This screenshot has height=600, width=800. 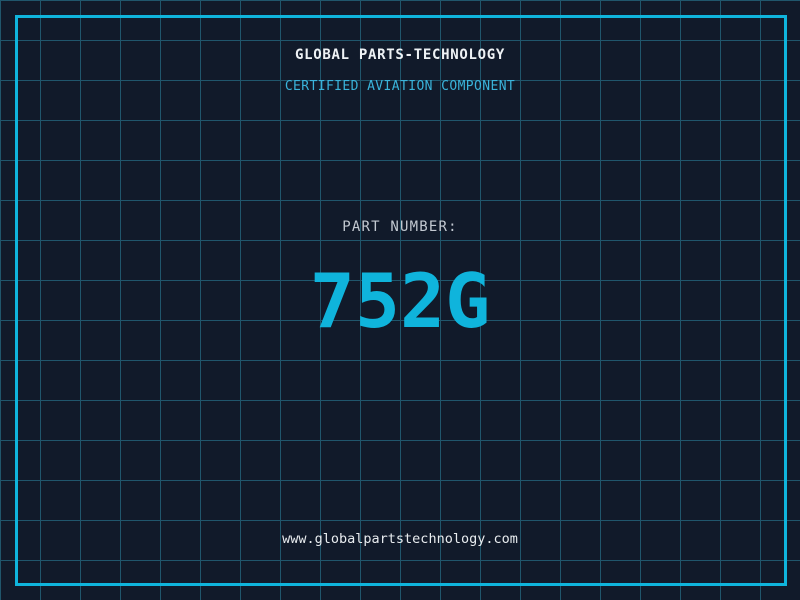 What do you see at coordinates (400, 539) in the screenshot?
I see `website-url: www.globalpartstechnology.com` at bounding box center [400, 539].